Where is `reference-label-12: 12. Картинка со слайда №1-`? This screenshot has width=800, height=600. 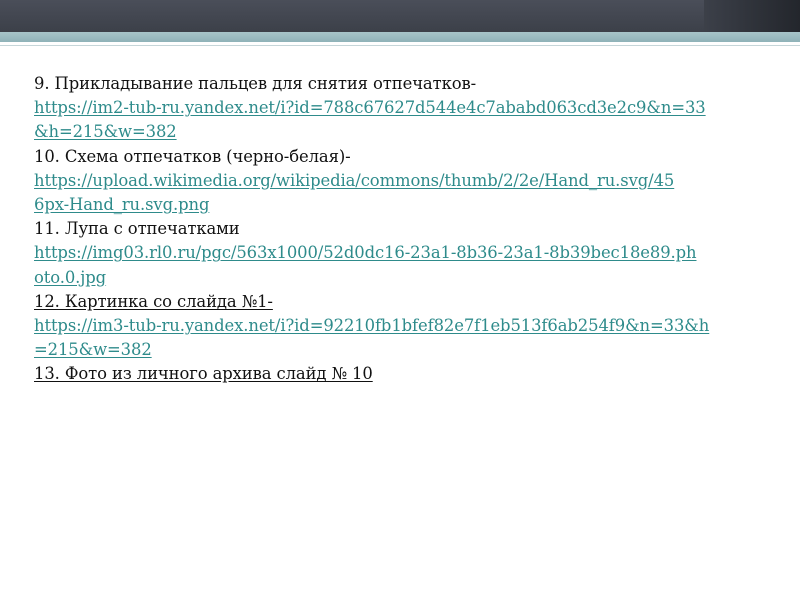 reference-label-12: 12. Картинка со слайда №1- is located at coordinates (401, 302).